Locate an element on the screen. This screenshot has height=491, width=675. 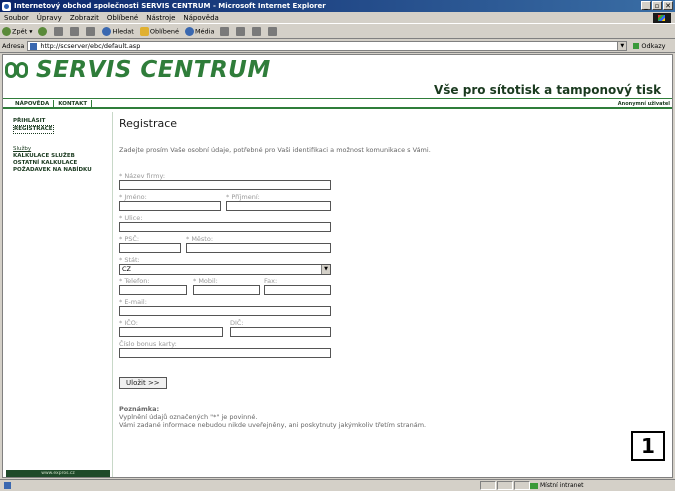
callout-marker: 1 is located at coordinates (648, 446).